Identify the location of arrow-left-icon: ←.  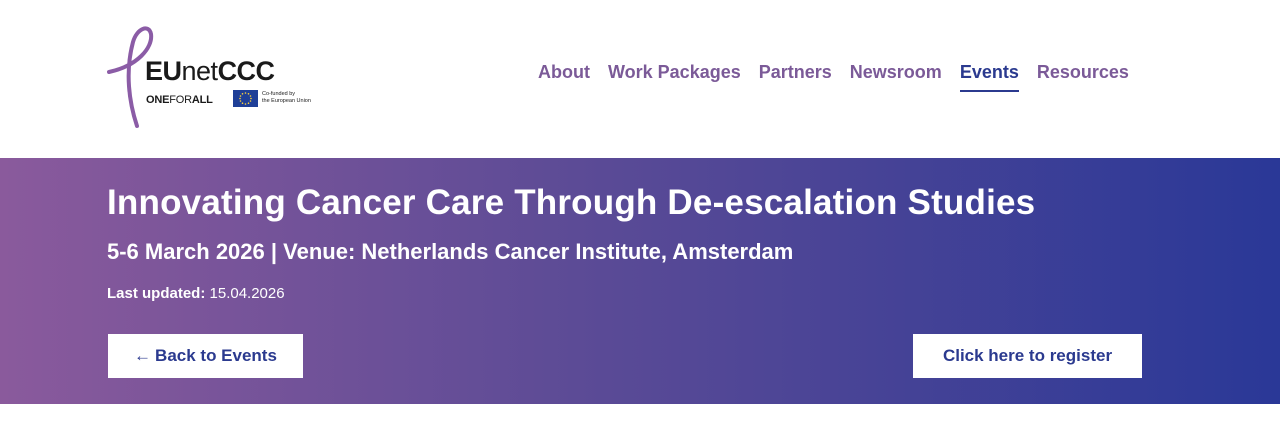
(143, 355).